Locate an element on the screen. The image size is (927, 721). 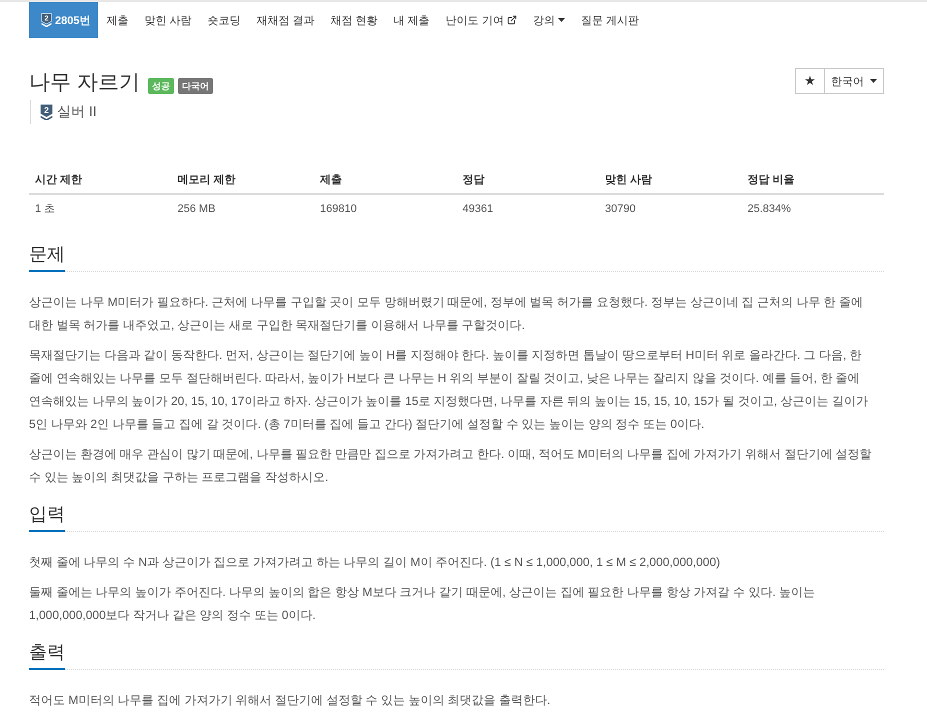
paragraph: 상근이는 나무 M미터가 필요하다. 근처에 나무를 구입할 곳이 모두 망해버렸기 때문에, 정부에 벌목 허가를 요청했다. 정부는 상근이네 집 근처의 나무 한 줄에 대한 벌목 허가를 내주었고, 상근이는 새로 구입한 목재절단기를 이용해서 나무를 구할것이다. is located at coordinates (446, 314).